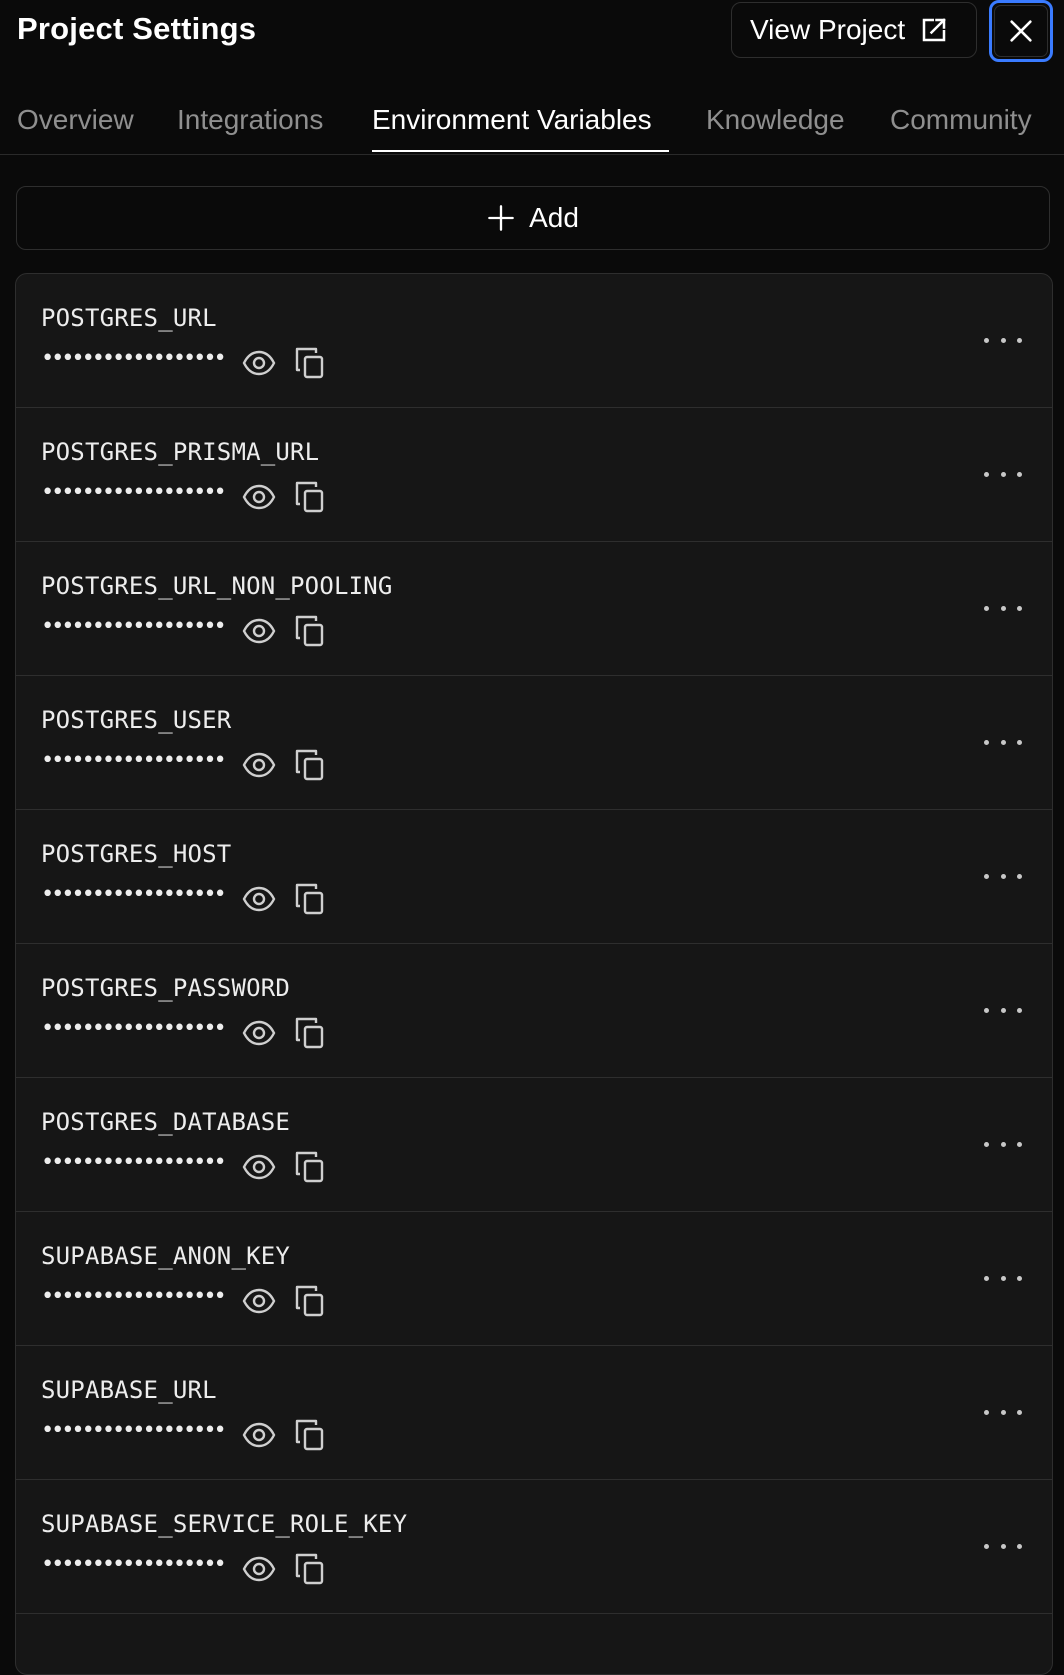 The image size is (1064, 1675). What do you see at coordinates (961, 120) in the screenshot?
I see `tab-community: Community` at bounding box center [961, 120].